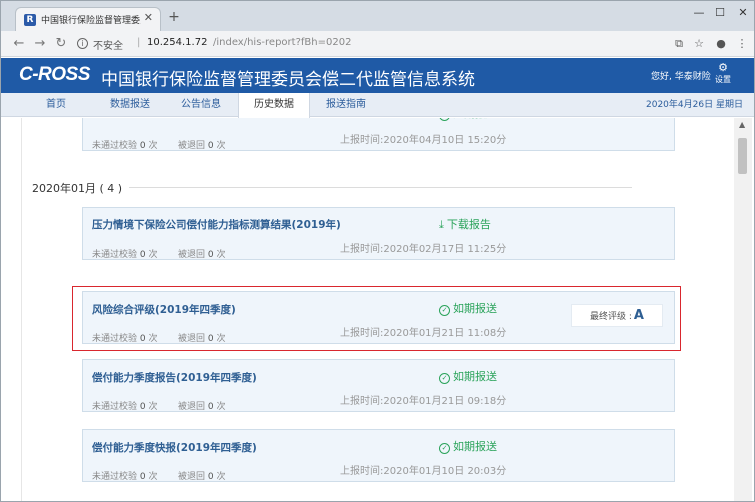  Describe the element at coordinates (40, 44) in the screenshot. I see `forward-arrow-icon: →` at that location.